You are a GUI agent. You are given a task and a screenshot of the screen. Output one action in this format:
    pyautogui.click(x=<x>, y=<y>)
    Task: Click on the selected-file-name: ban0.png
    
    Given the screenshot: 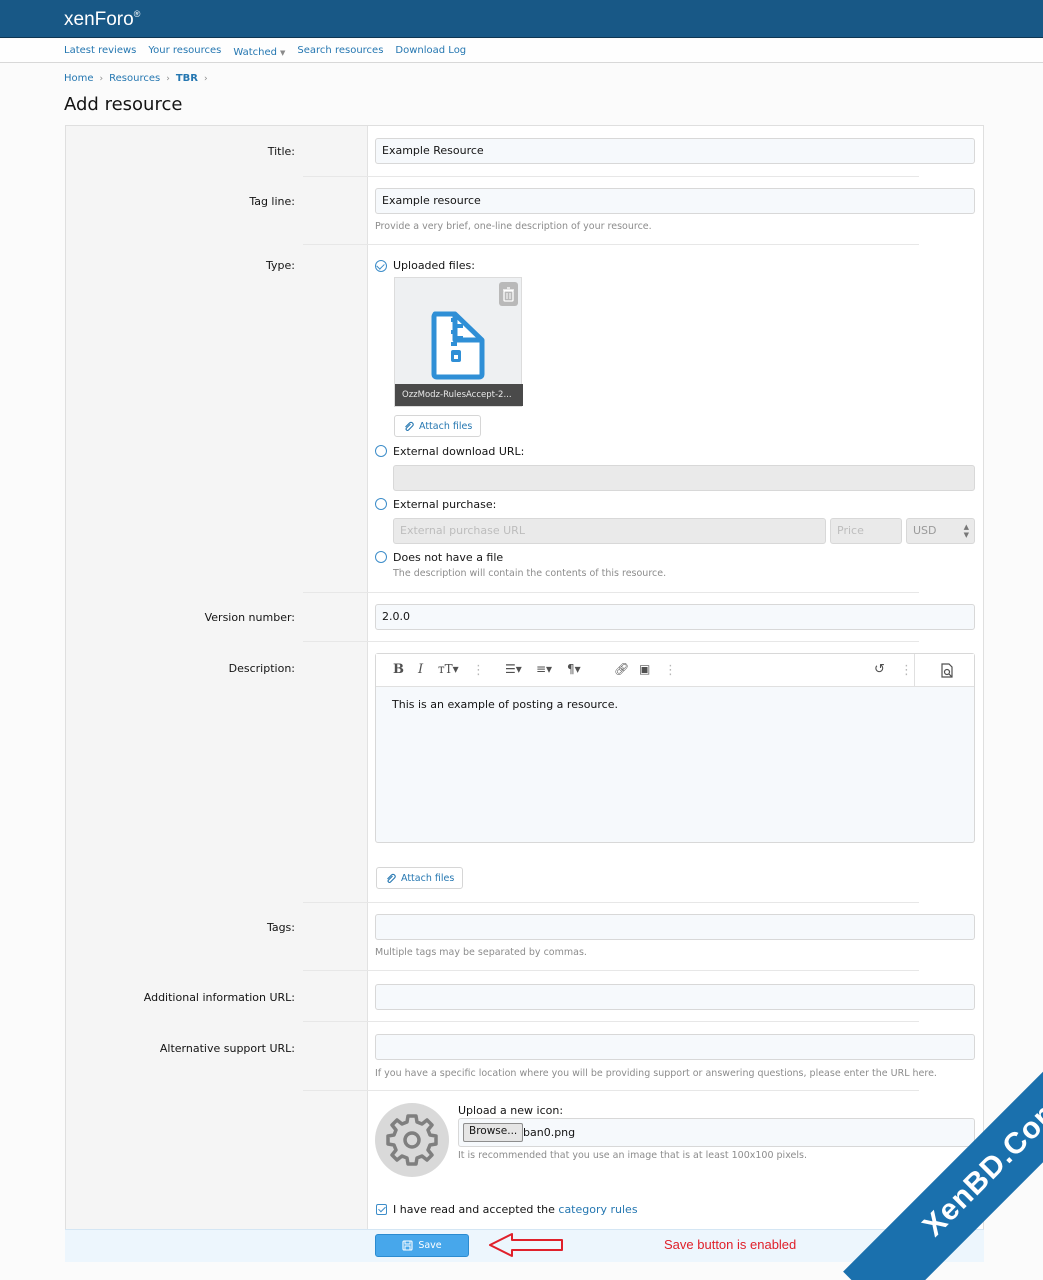 What is the action you would take?
    pyautogui.click(x=549, y=1132)
    